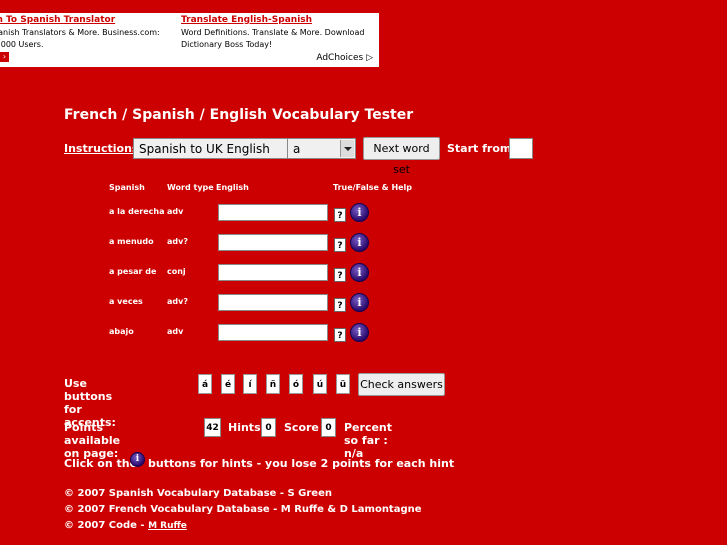 Image resolution: width=727 pixels, height=545 pixels. Describe the element at coordinates (167, 526) in the screenshot. I see `author-link: M Ruffe` at that location.